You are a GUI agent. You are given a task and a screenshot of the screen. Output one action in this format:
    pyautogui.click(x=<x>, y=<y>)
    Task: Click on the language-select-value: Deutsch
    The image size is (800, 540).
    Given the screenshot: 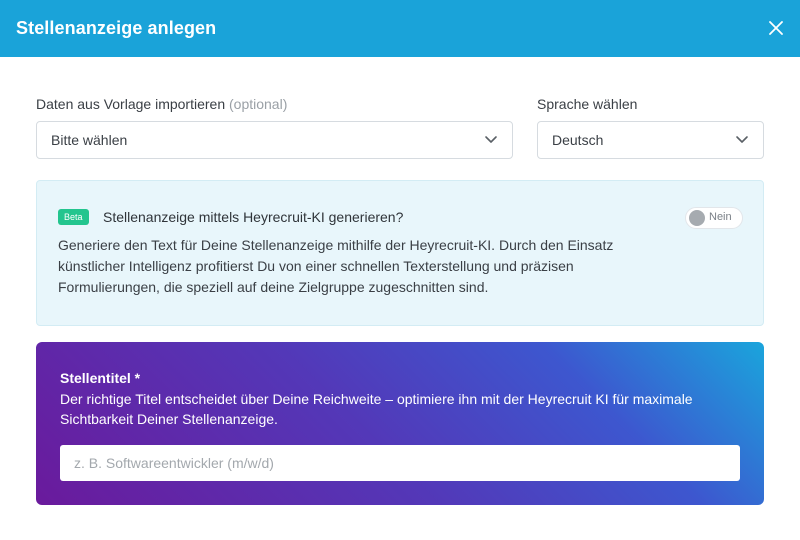 What is the action you would take?
    pyautogui.click(x=578, y=140)
    